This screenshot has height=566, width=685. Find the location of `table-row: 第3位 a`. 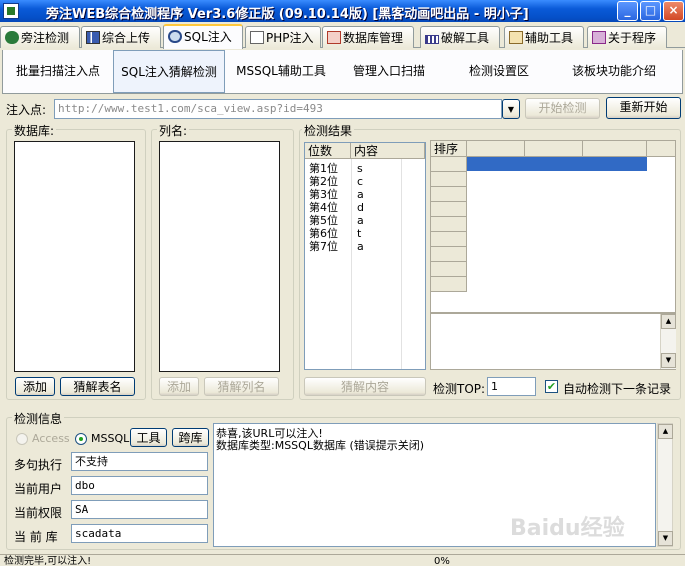

table-row: 第3位 a is located at coordinates (336, 194).